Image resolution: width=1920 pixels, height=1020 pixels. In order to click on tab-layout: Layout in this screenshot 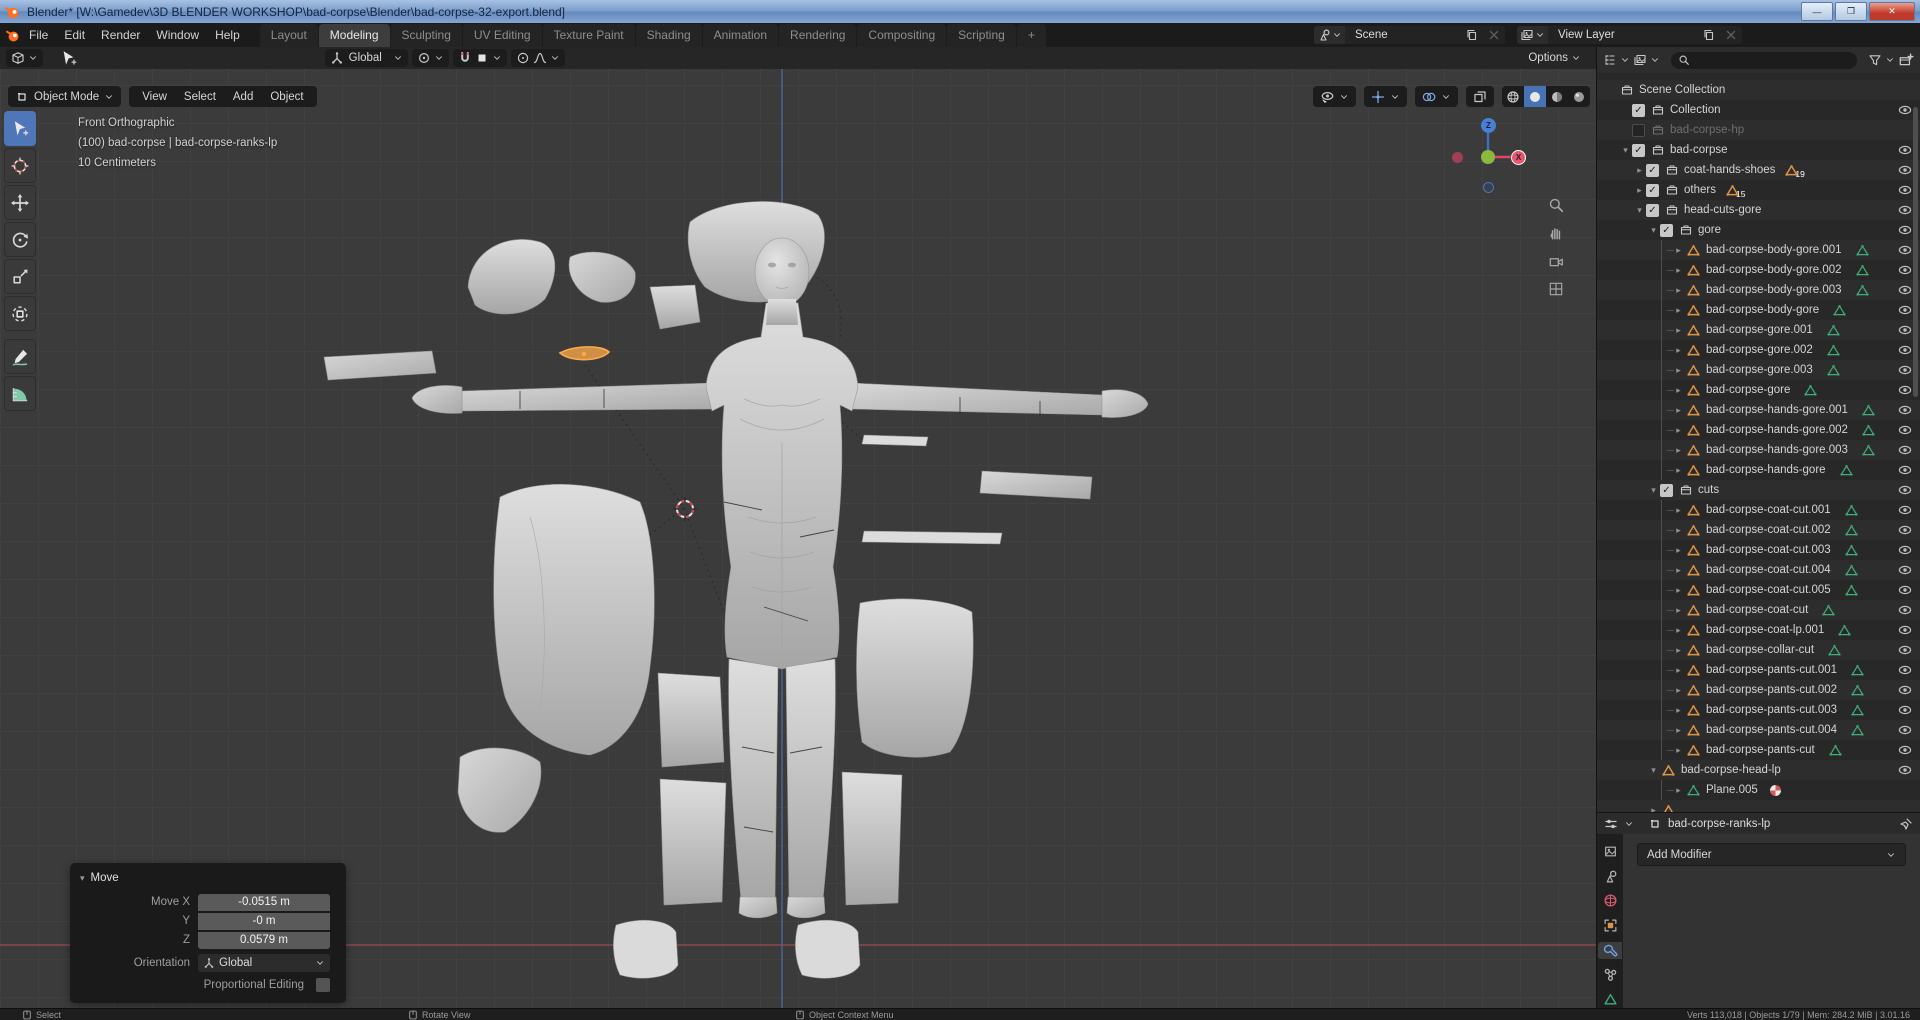, I will do `click(288, 35)`.